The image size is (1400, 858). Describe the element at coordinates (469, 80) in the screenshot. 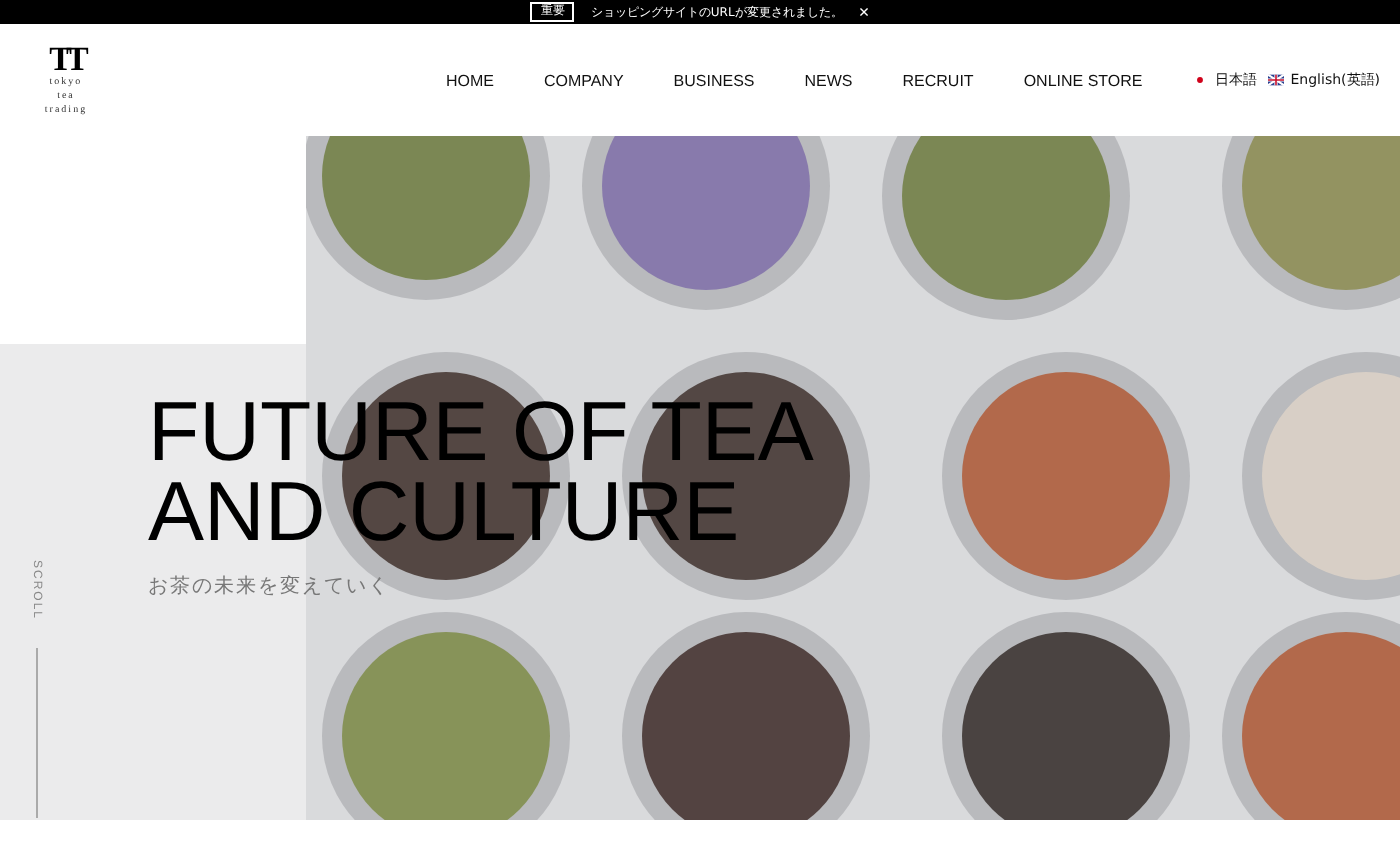

I see `nav-link: HOME` at that location.